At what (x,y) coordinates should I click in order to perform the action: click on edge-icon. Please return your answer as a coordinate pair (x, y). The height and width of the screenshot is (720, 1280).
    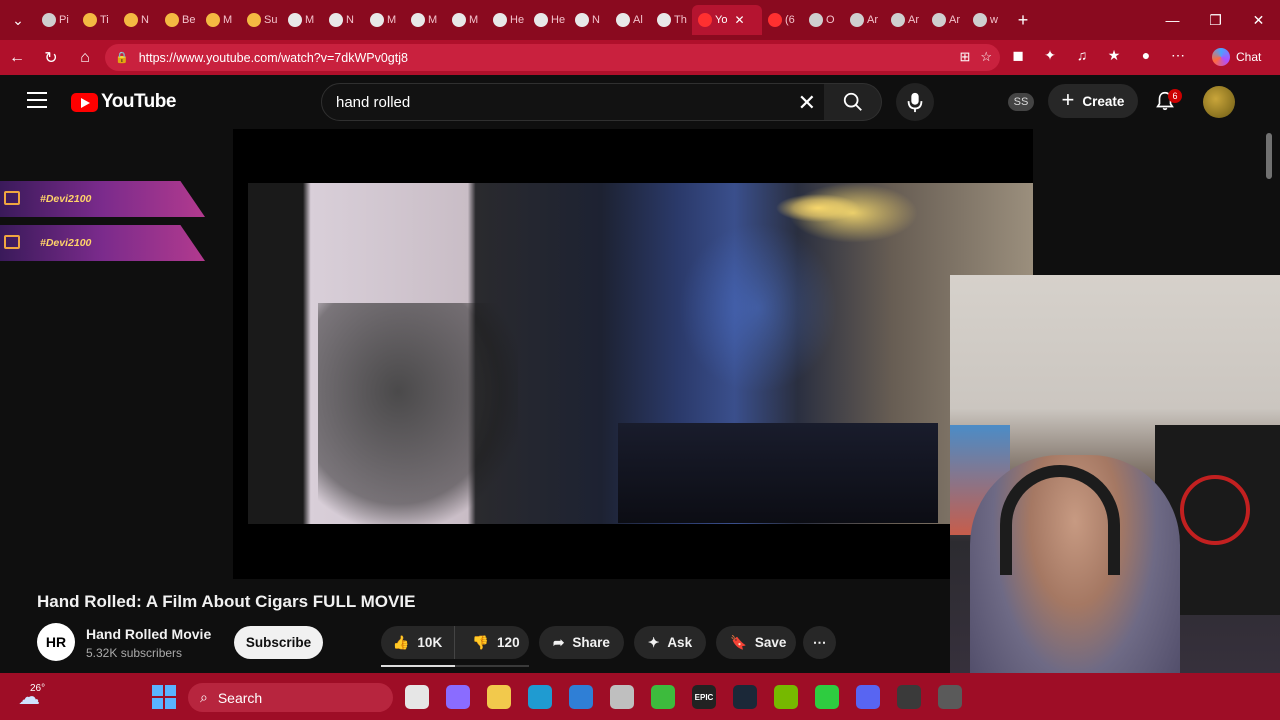
    Looking at the image, I should click on (540, 697).